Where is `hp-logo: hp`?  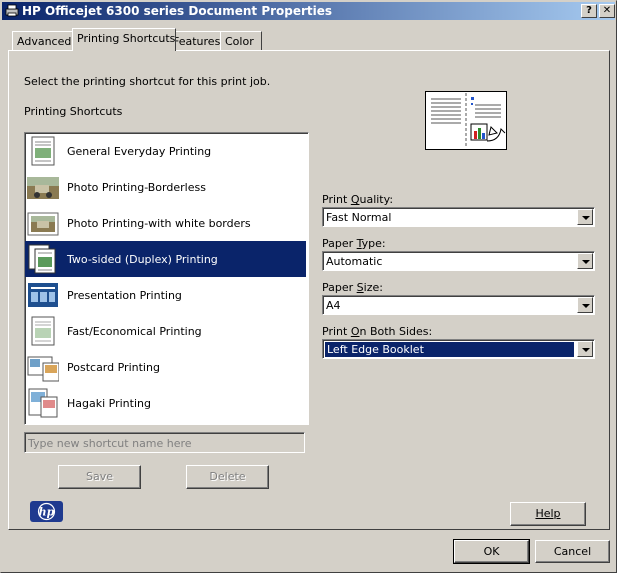
hp-logo: hp is located at coordinates (46, 511).